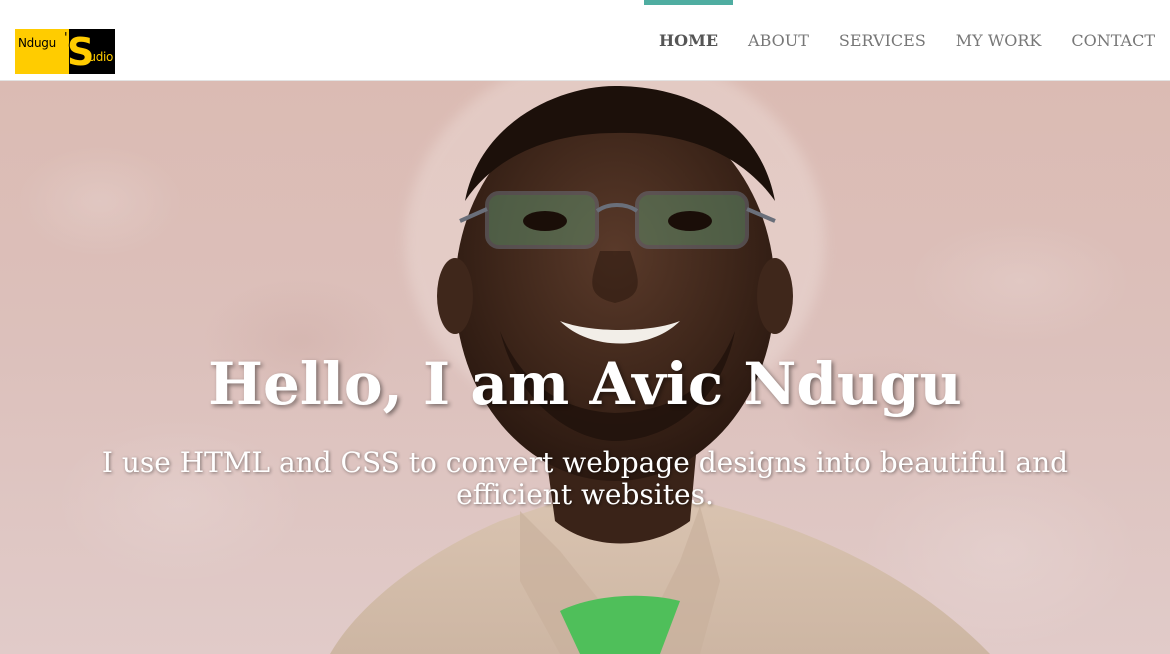 This screenshot has width=1170, height=654. I want to click on nav-item-label: SERVICES, so click(882, 40).